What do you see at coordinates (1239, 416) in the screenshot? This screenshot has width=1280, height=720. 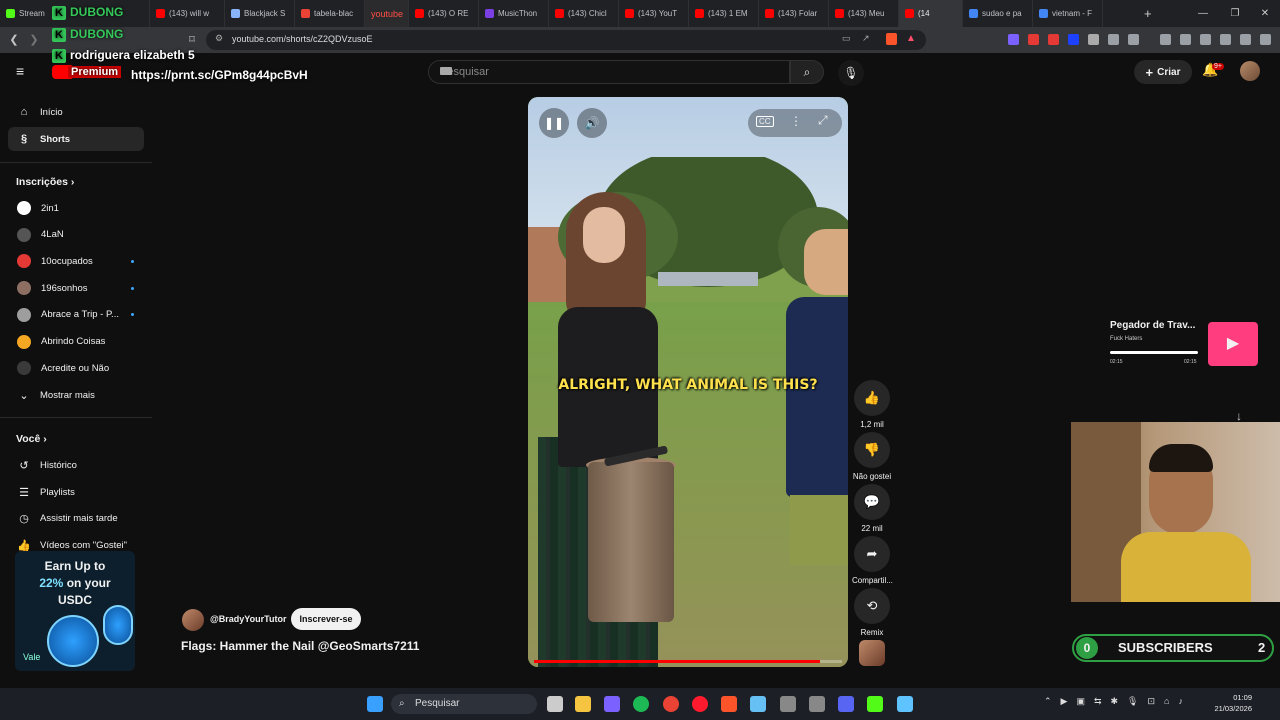 I see `next-short-button: ↓` at bounding box center [1239, 416].